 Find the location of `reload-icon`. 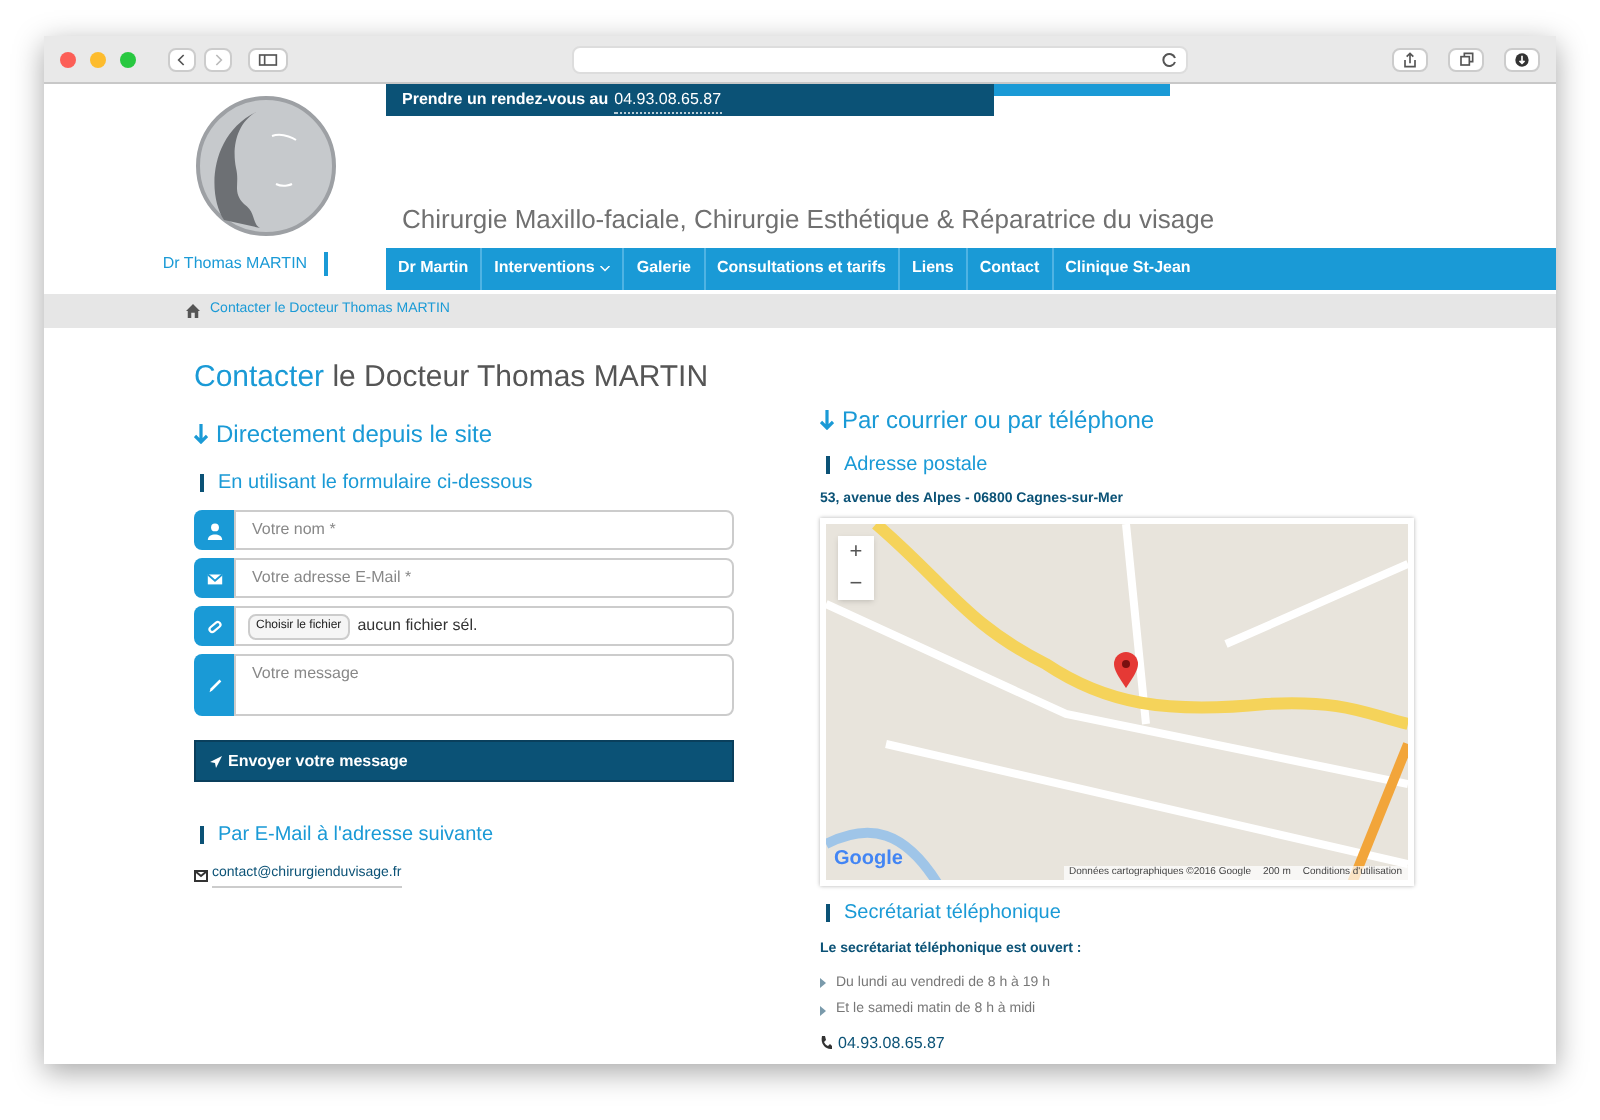

reload-icon is located at coordinates (1170, 59).